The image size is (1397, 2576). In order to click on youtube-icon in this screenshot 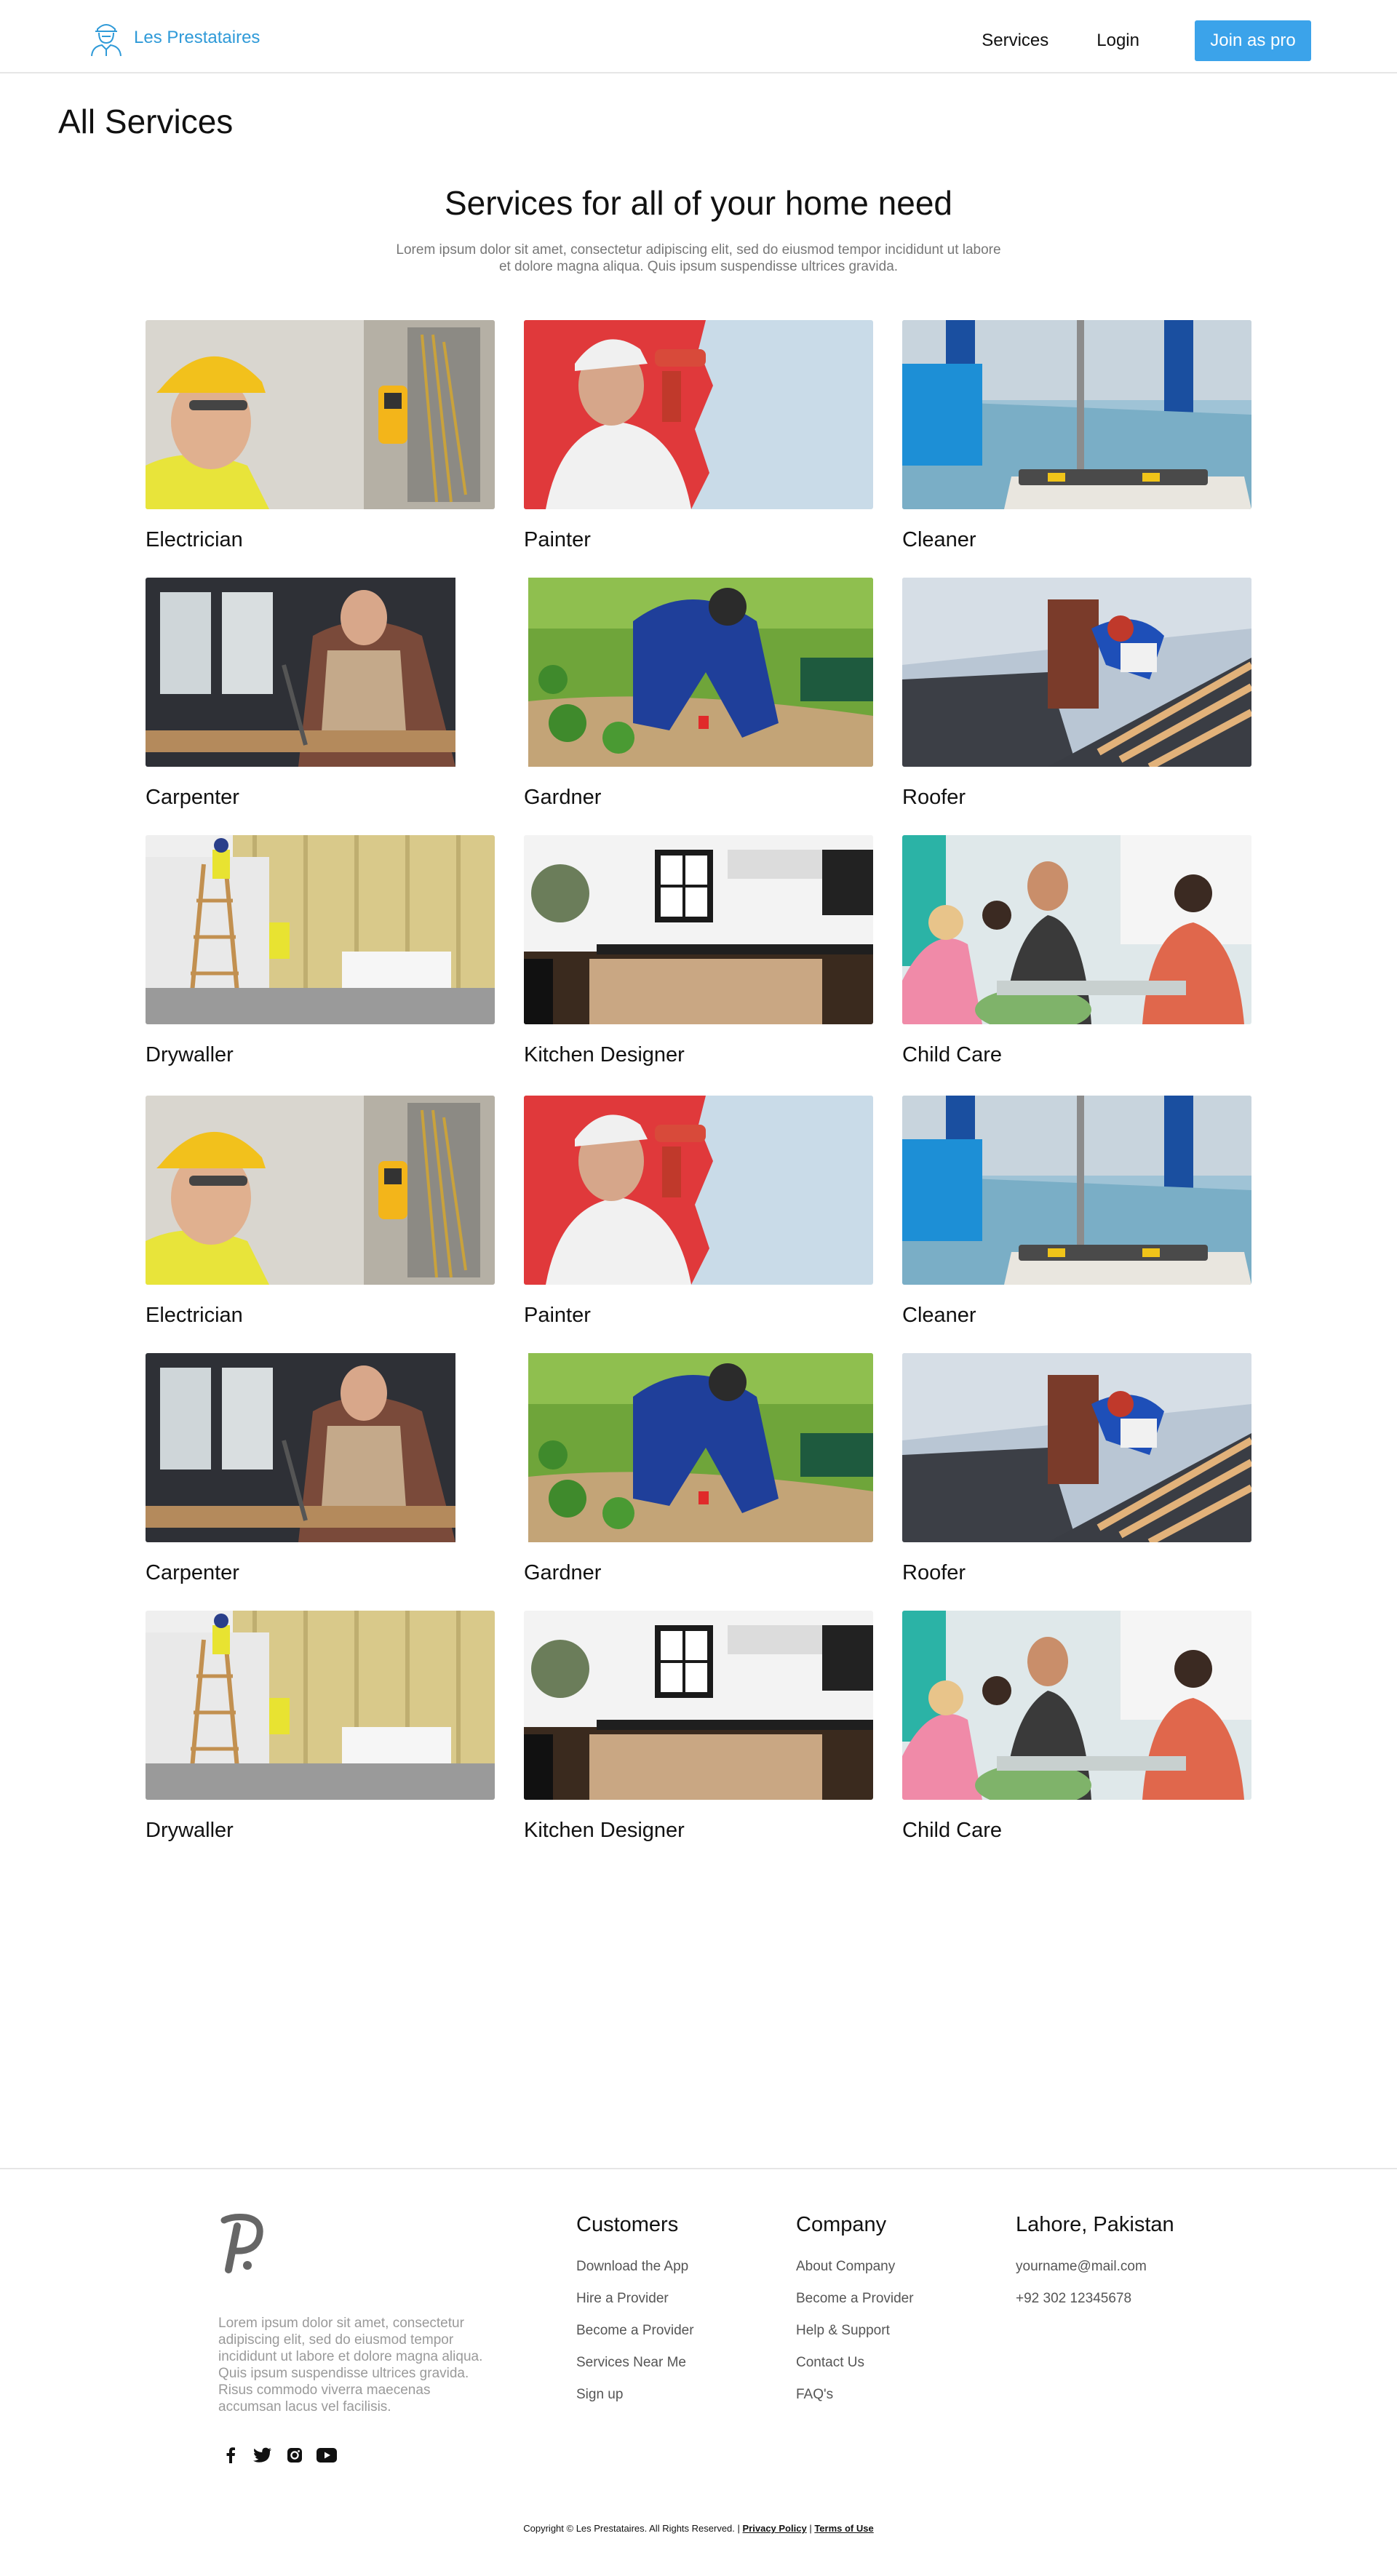, I will do `click(327, 2455)`.